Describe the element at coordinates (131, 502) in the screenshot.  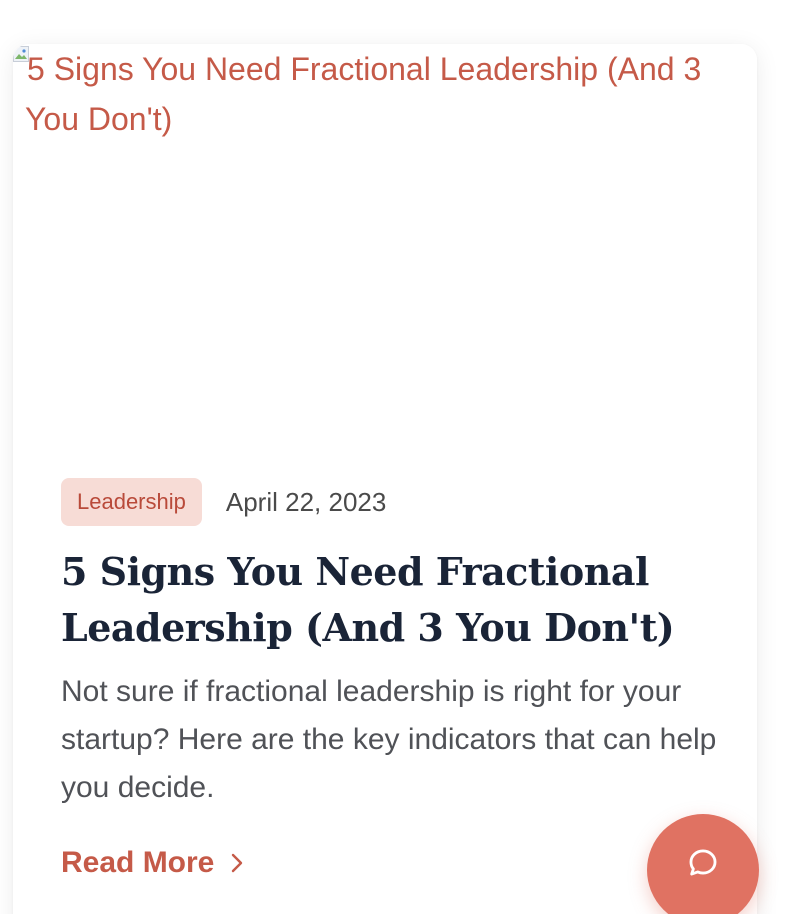
I see `category-badge: Leadership` at that location.